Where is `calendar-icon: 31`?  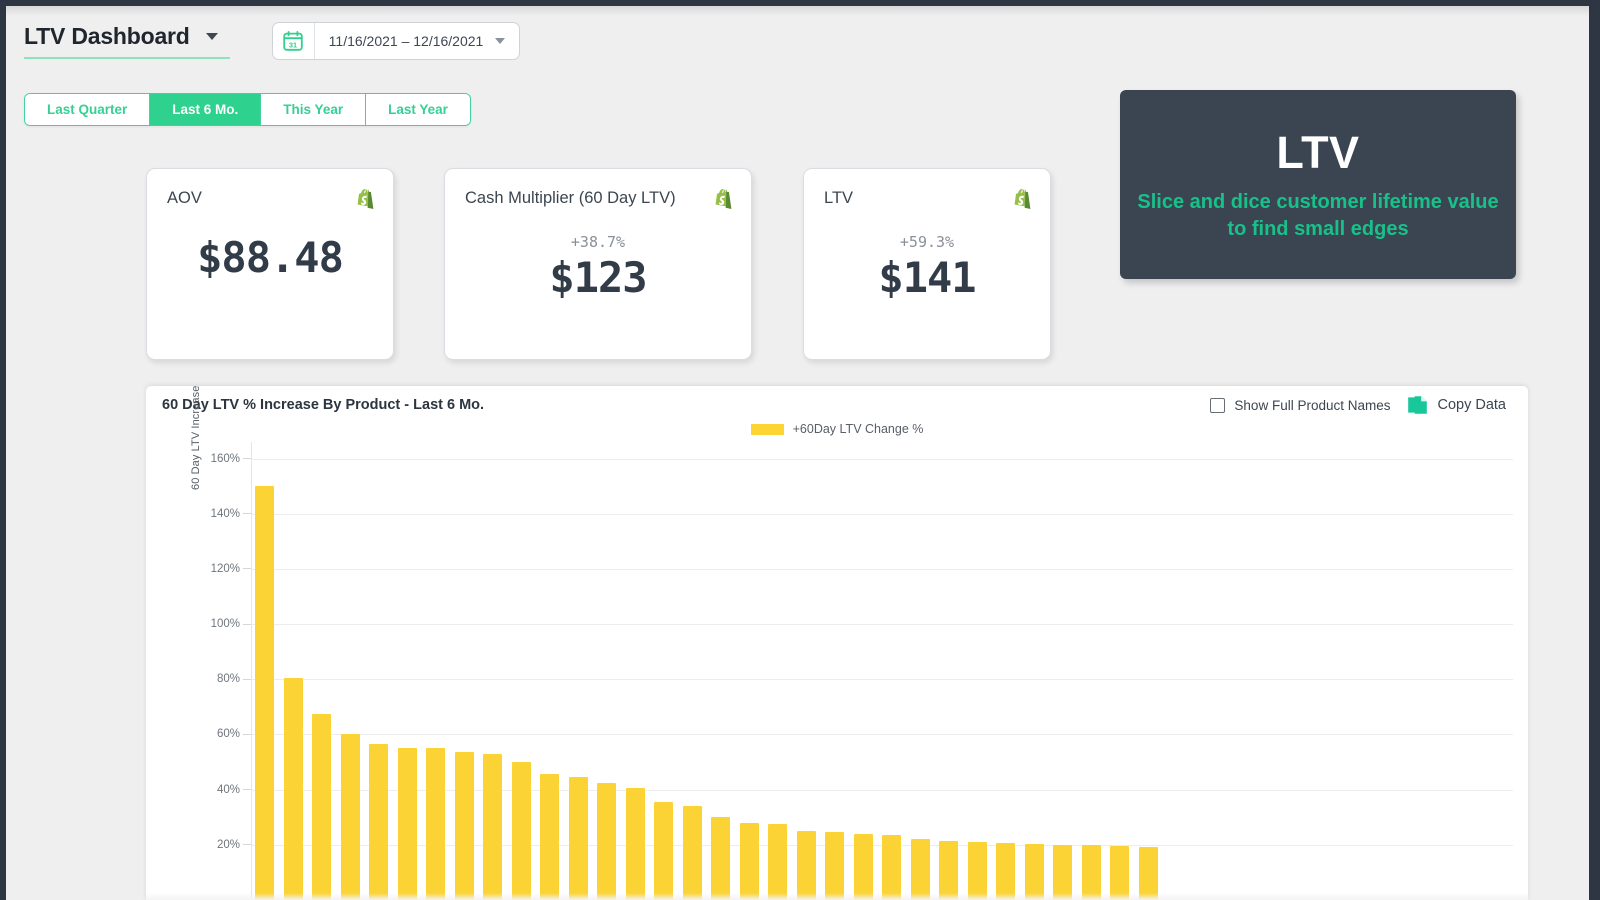
calendar-icon: 31 is located at coordinates (294, 41).